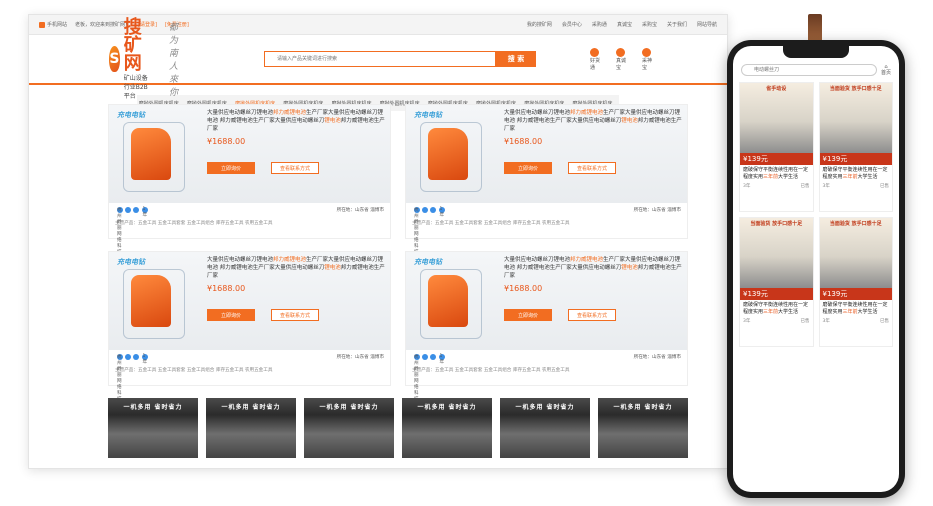 This screenshot has width=933, height=506. Describe the element at coordinates (135, 87) in the screenshot. I see `logo-subtitle: 矿山设备行业B2B平台` at that location.